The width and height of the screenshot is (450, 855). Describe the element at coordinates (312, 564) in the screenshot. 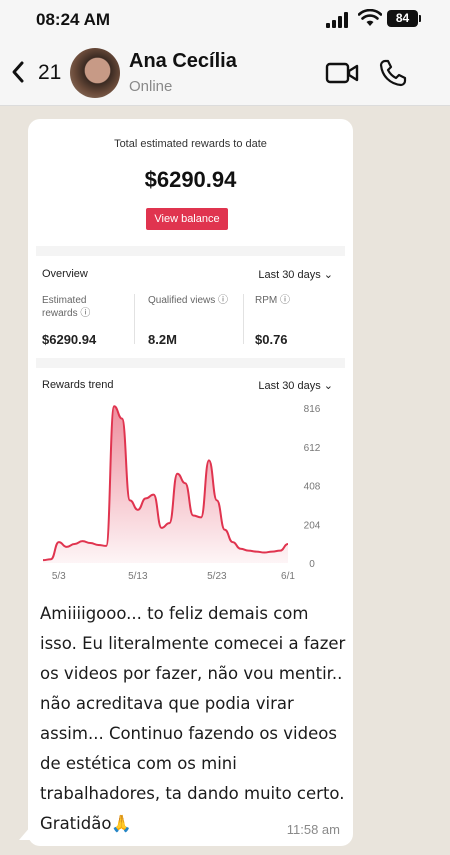

I see `y-tick-label: 0` at that location.